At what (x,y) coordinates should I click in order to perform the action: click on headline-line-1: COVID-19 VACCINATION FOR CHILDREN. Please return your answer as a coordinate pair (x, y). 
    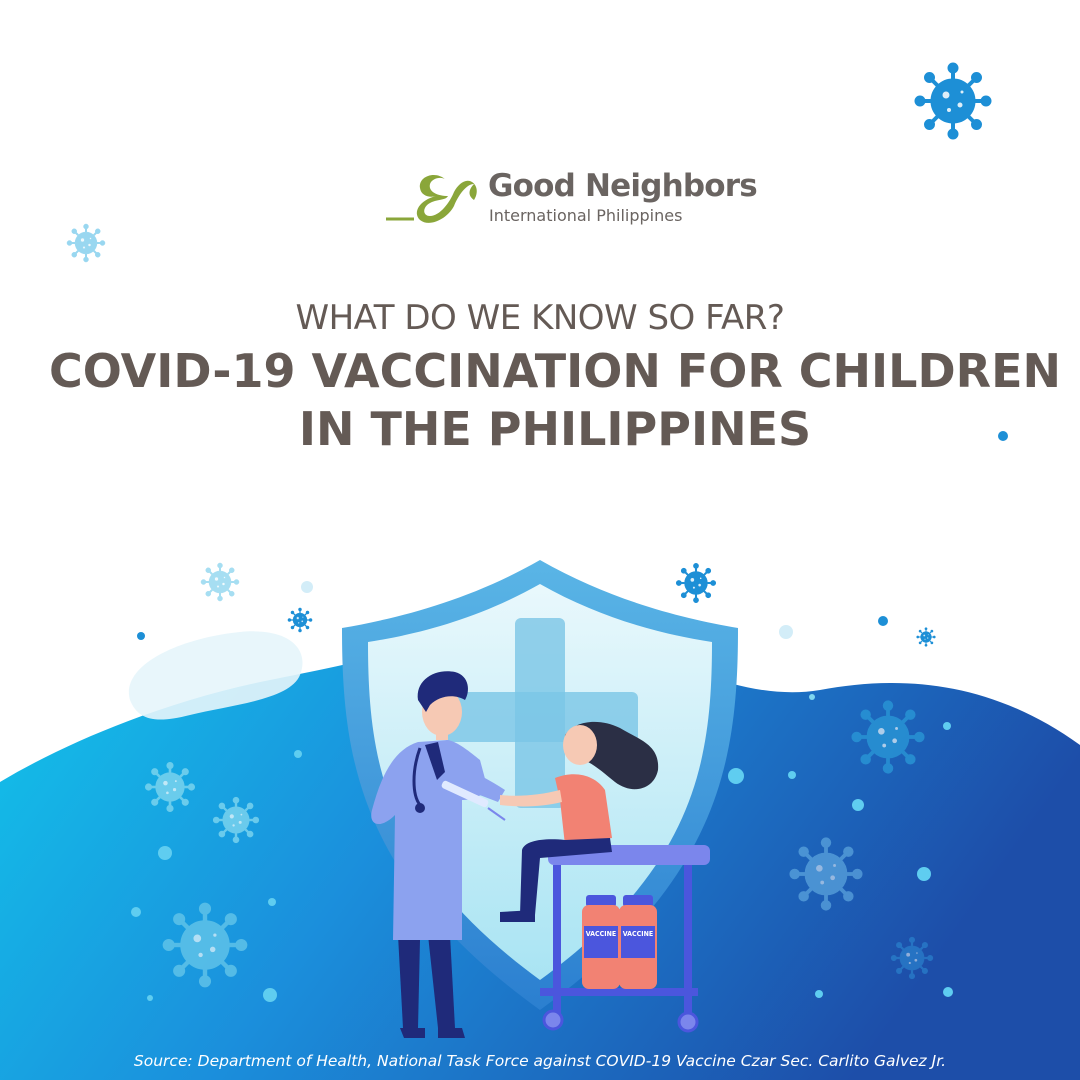
    Looking at the image, I should click on (555, 371).